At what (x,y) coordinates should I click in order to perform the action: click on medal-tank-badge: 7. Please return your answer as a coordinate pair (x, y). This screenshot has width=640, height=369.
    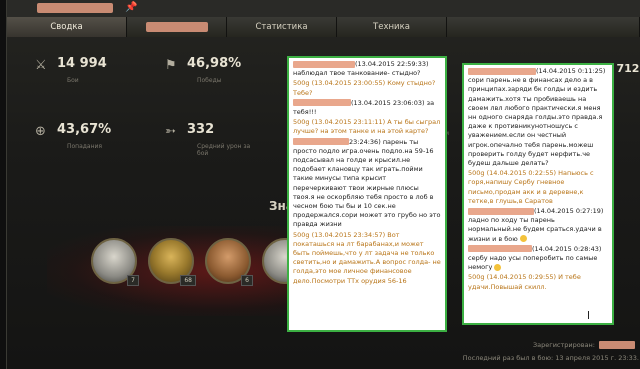
    Looking at the image, I should click on (115, 262).